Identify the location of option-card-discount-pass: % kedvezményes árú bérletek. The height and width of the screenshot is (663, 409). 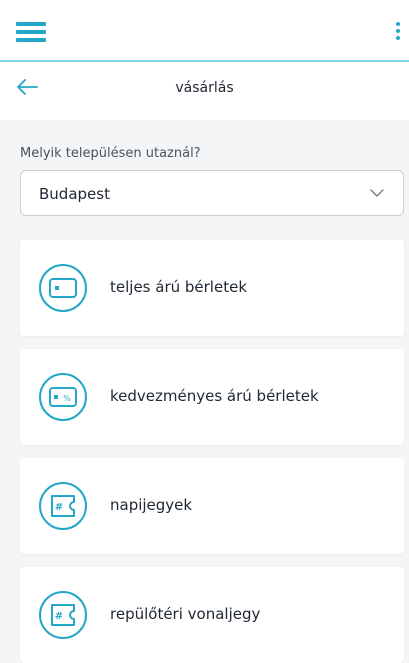
(212, 397).